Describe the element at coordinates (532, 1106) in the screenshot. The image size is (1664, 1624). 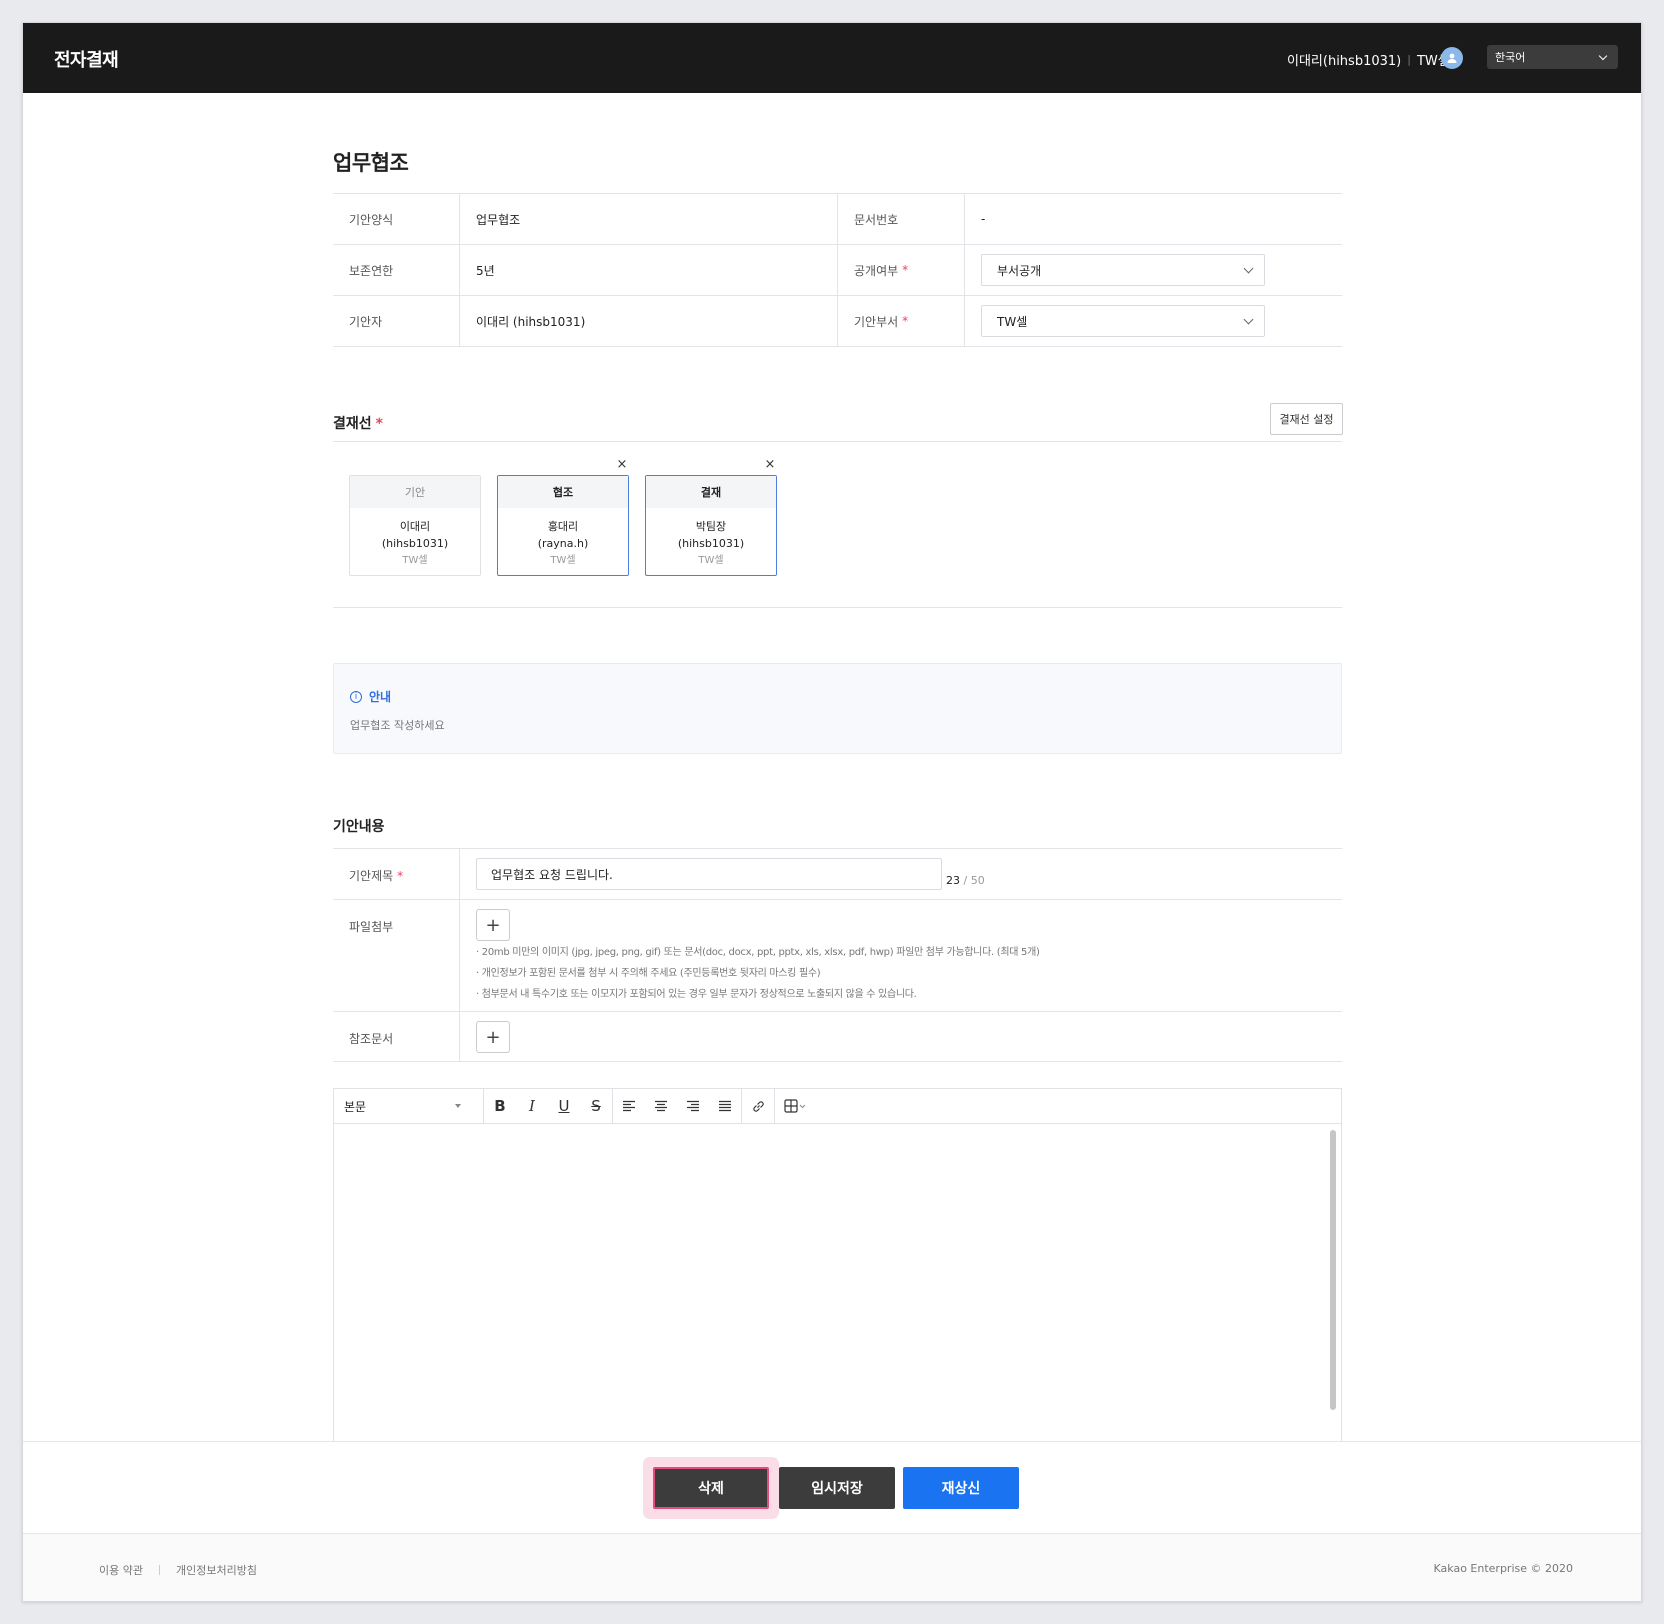
I see `italic-button: I` at that location.